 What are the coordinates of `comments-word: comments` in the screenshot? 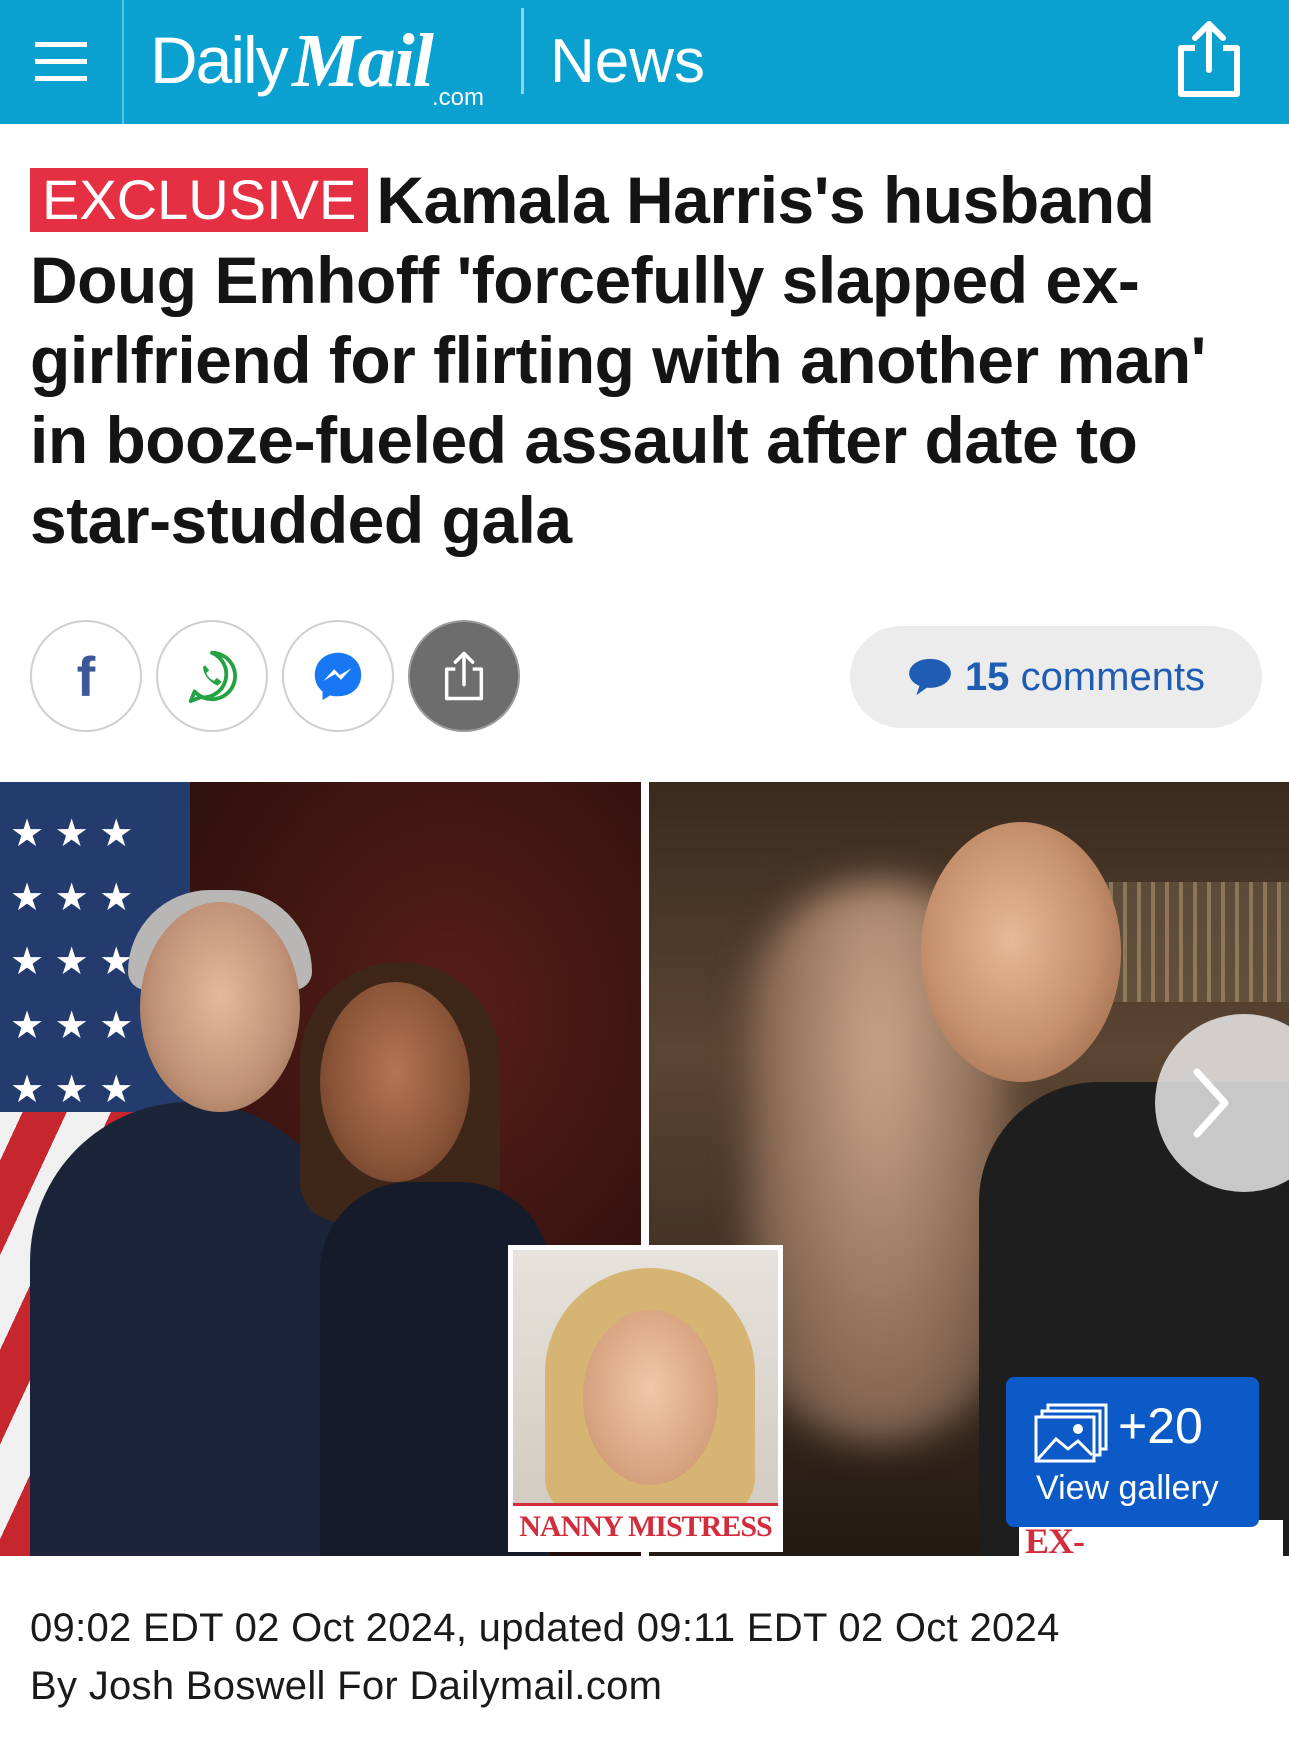 It's located at (1113, 676).